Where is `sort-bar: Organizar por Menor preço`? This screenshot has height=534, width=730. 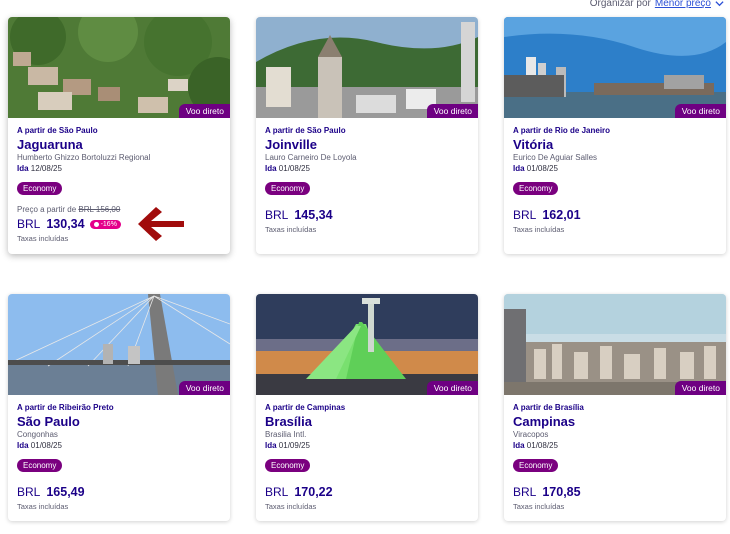
sort-bar: Organizar por Menor preço is located at coordinates (657, 4).